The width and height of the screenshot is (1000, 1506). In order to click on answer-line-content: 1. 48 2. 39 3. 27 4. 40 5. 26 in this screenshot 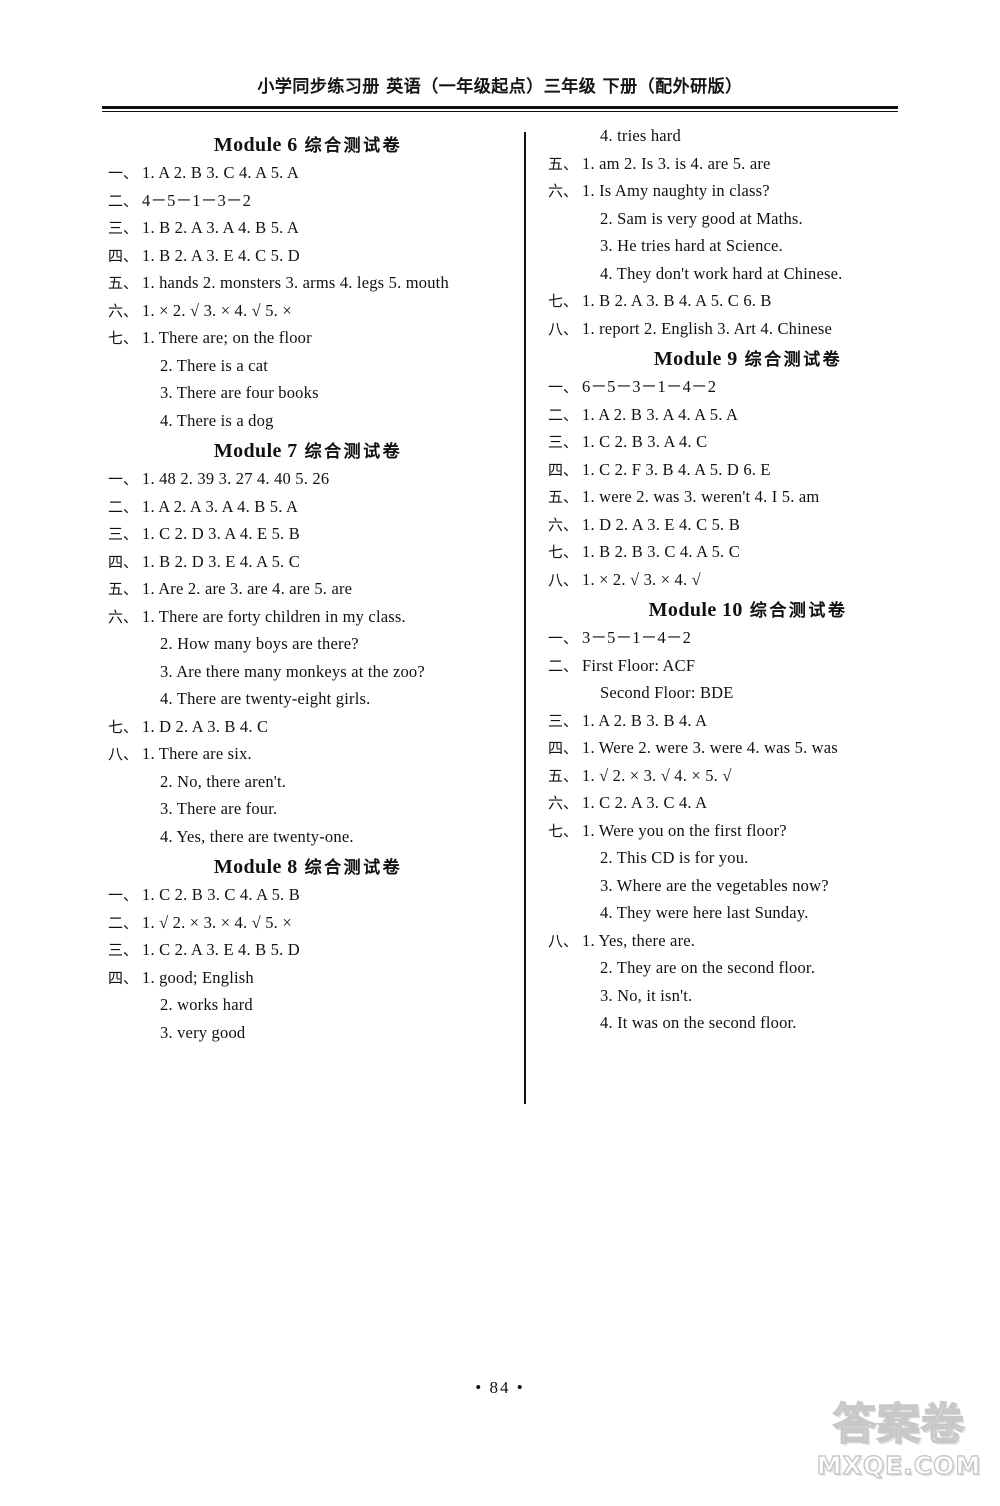, I will do `click(236, 478)`.